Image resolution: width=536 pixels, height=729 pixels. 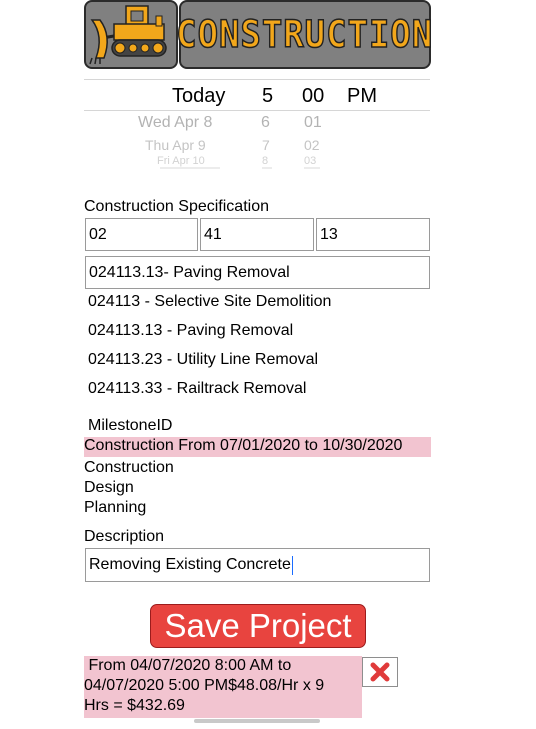 What do you see at coordinates (130, 425) in the screenshot?
I see `milestone-label: MilestoneID` at bounding box center [130, 425].